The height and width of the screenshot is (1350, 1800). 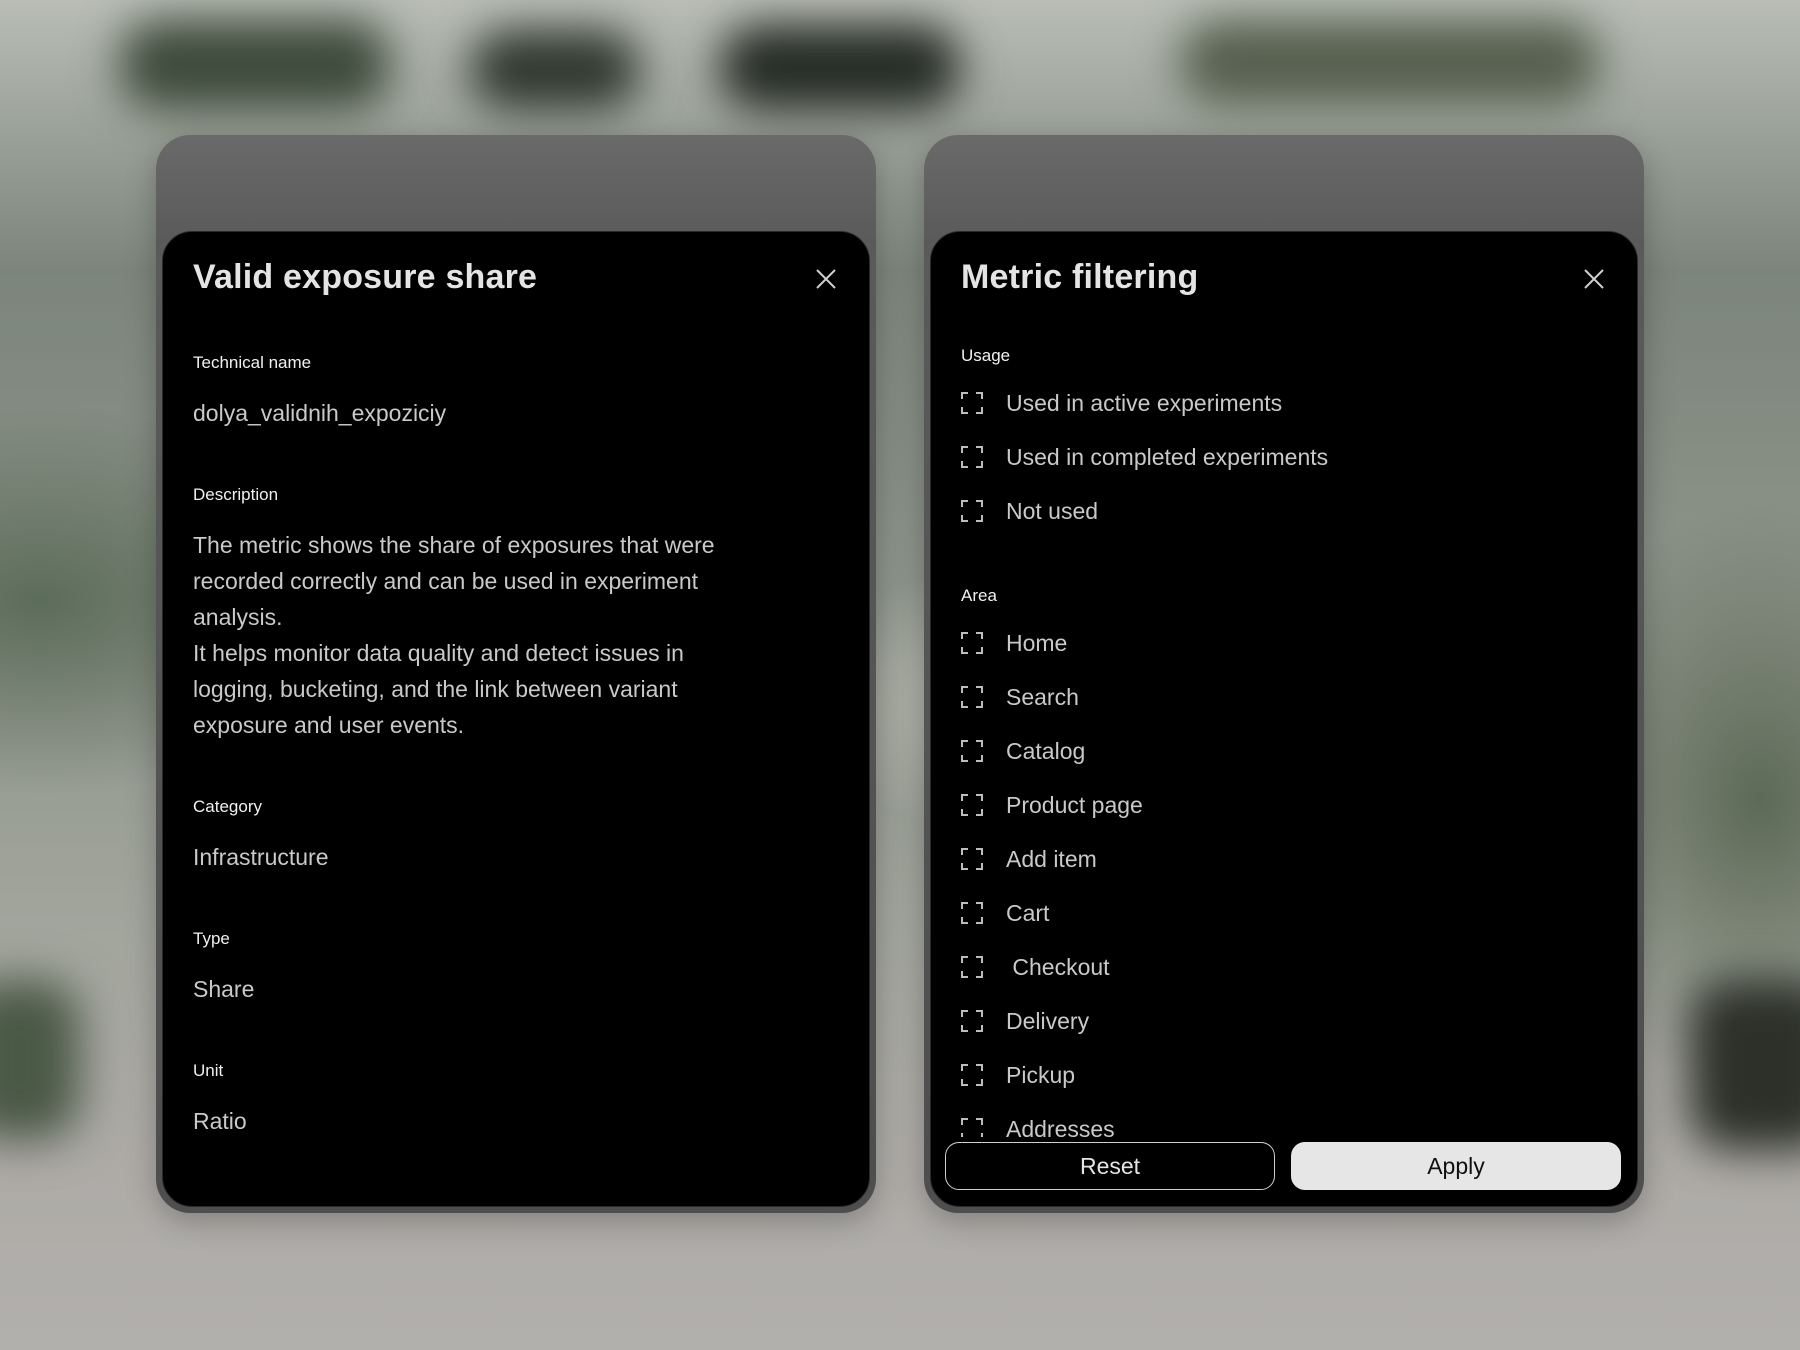 What do you see at coordinates (1456, 1166) in the screenshot?
I see `apply-button: Apply` at bounding box center [1456, 1166].